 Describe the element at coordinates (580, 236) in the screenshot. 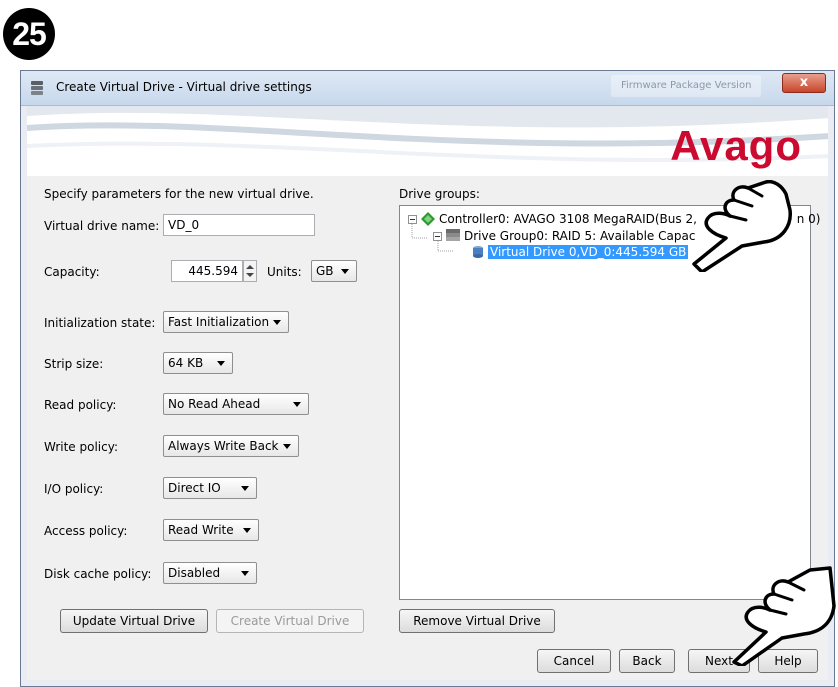

I see `drive-group-label: Drive Group0: RAID 5: Available Capac` at that location.